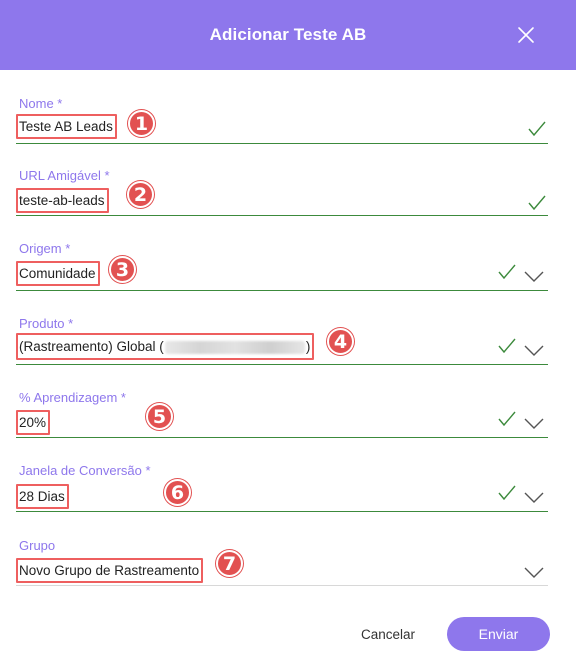 This screenshot has width=576, height=667. I want to click on product-value-prefix: (Rastreamento) Global (, so click(91, 346).